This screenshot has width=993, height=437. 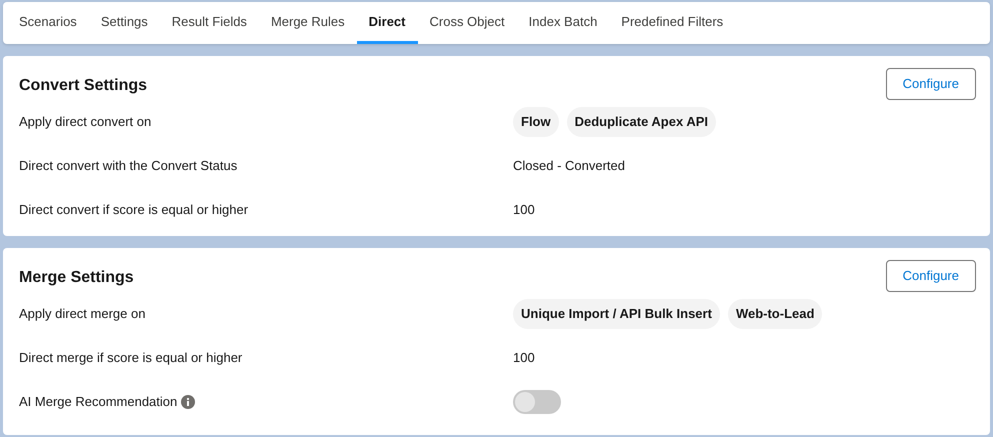 What do you see at coordinates (537, 402) in the screenshot?
I see `toggle-switch` at bounding box center [537, 402].